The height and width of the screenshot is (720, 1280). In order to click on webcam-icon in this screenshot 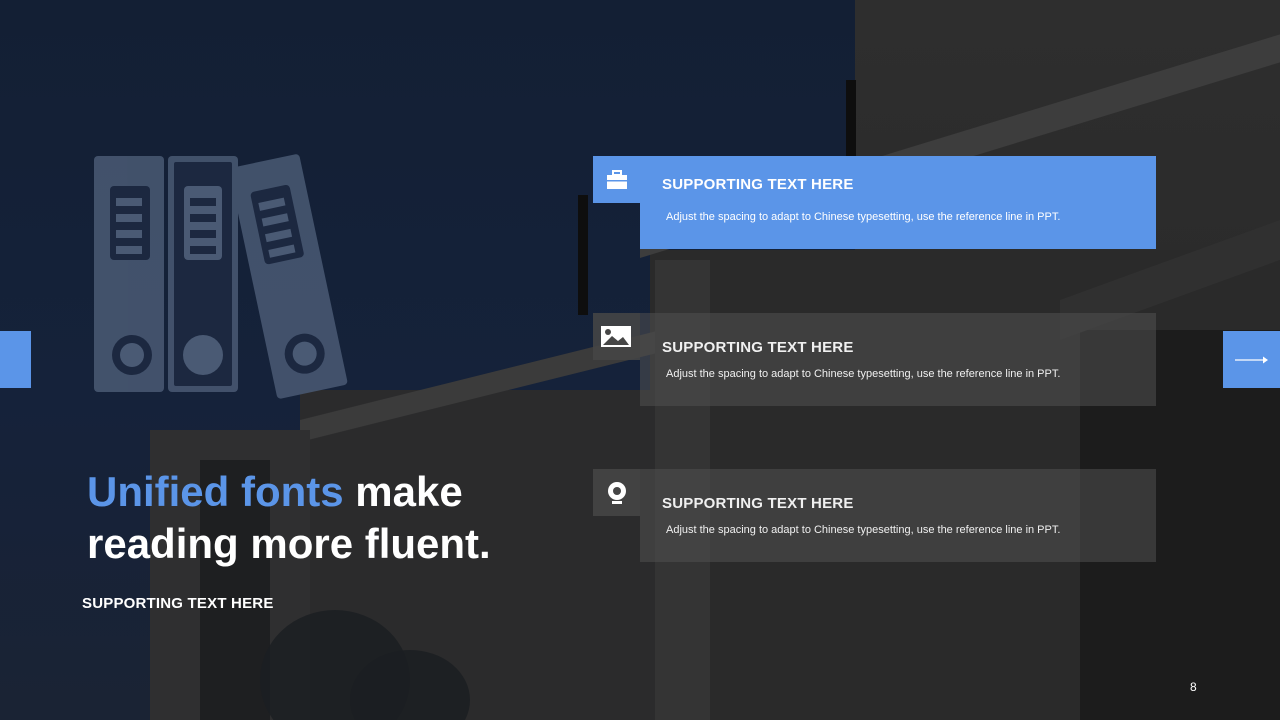, I will do `click(616, 492)`.